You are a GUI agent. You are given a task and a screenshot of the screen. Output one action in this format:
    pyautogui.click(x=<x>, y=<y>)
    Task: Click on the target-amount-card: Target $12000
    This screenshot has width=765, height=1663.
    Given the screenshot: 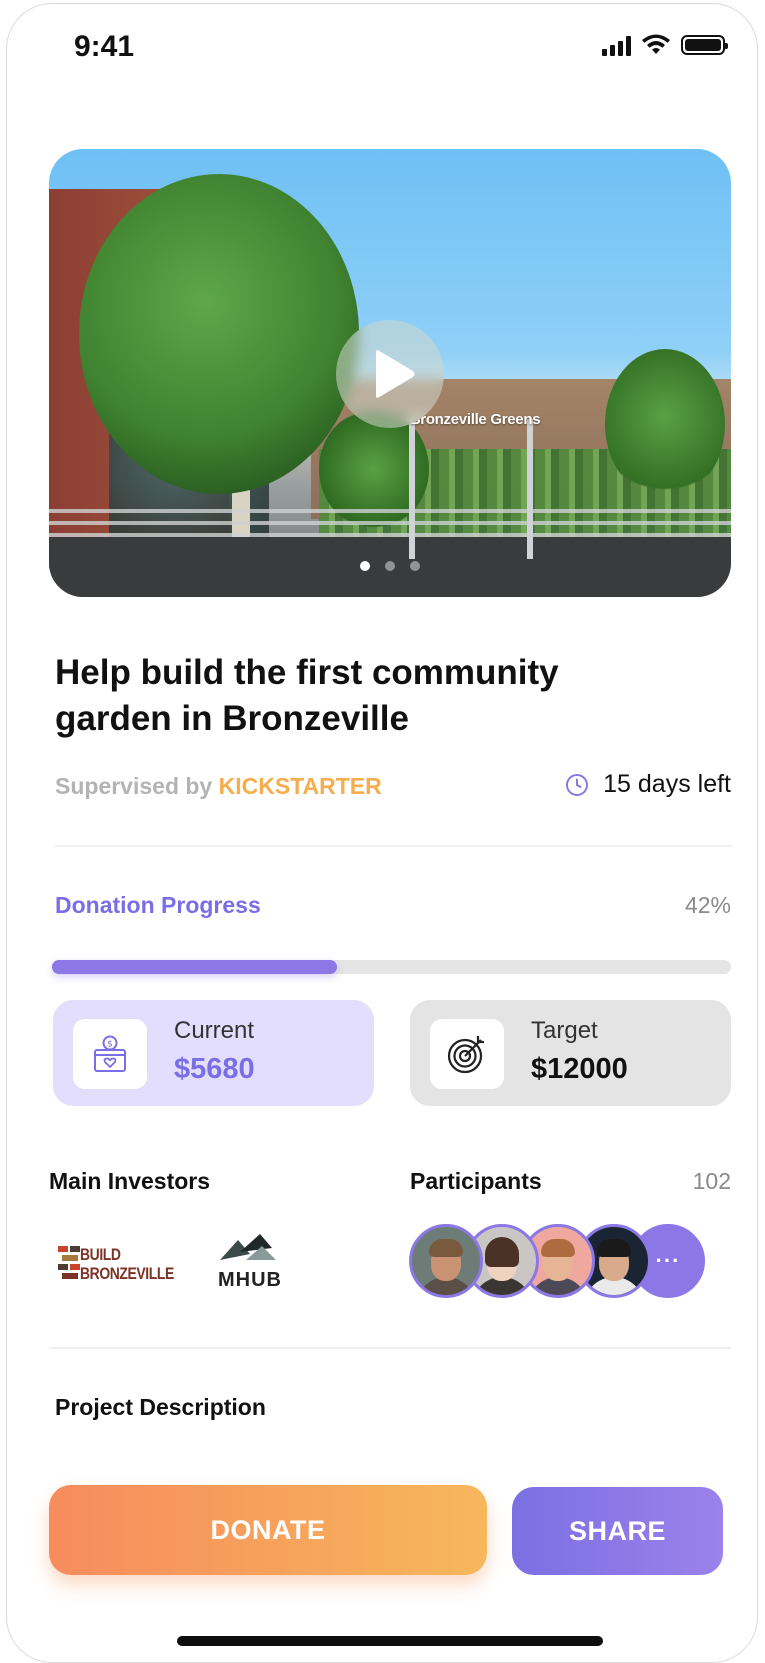 What is the action you would take?
    pyautogui.click(x=570, y=1053)
    